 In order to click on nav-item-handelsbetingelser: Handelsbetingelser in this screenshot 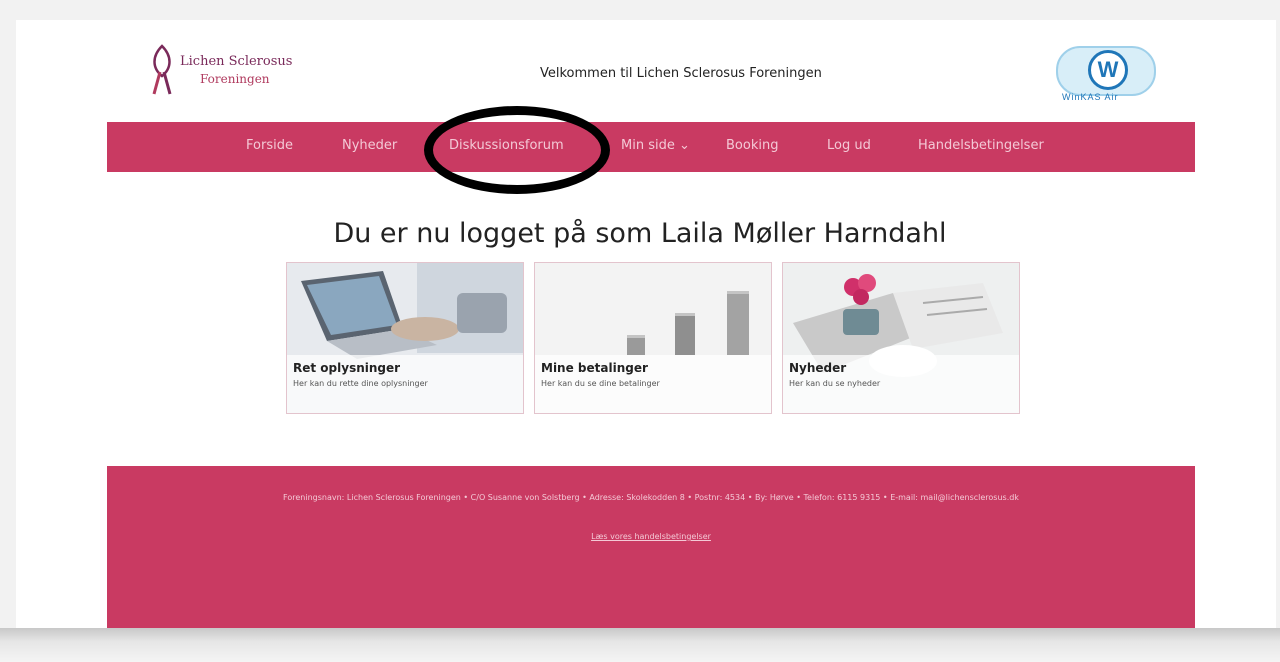, I will do `click(981, 145)`.